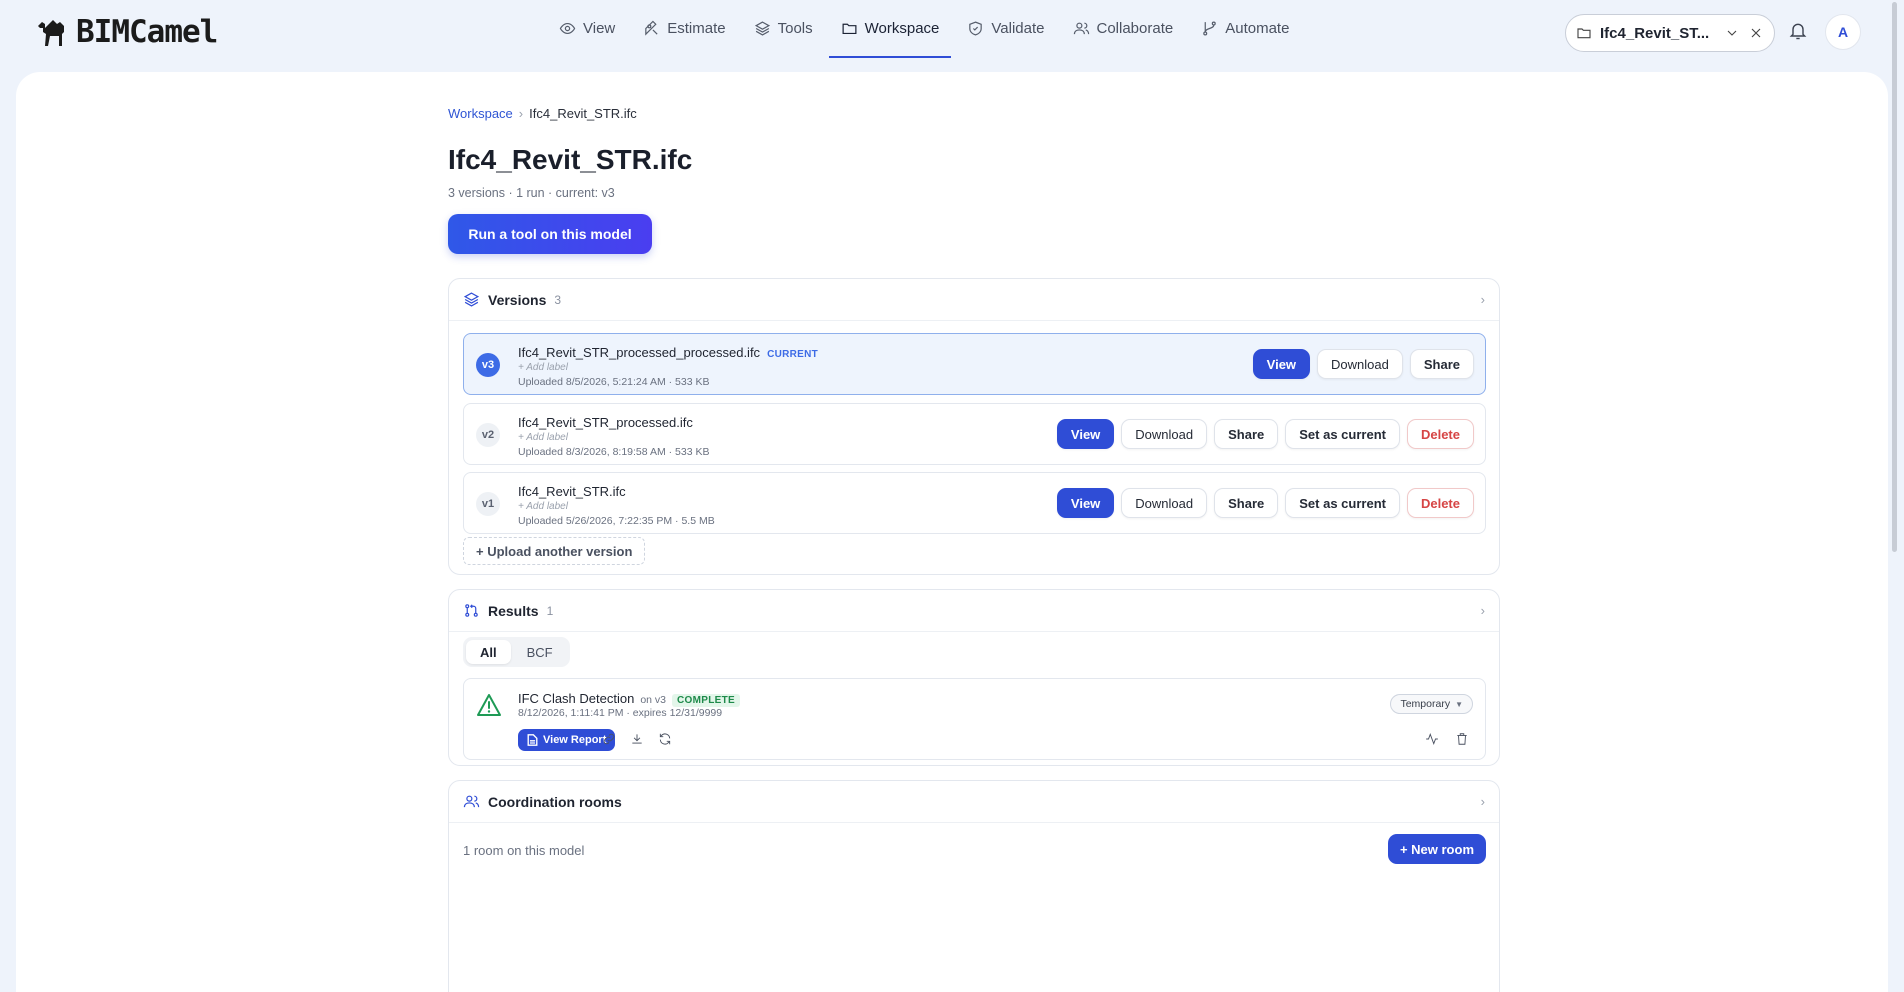 The image size is (1904, 992). I want to click on activity-button, so click(1433, 740).